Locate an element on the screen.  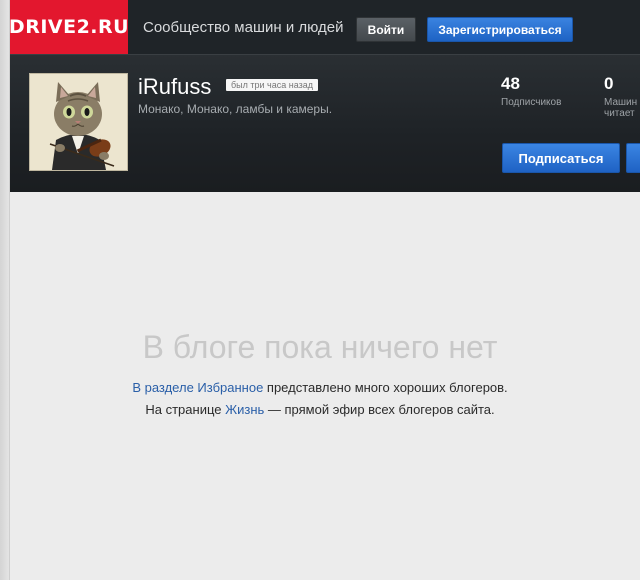
stat-cars-label-line2: читает is located at coordinates (619, 113).